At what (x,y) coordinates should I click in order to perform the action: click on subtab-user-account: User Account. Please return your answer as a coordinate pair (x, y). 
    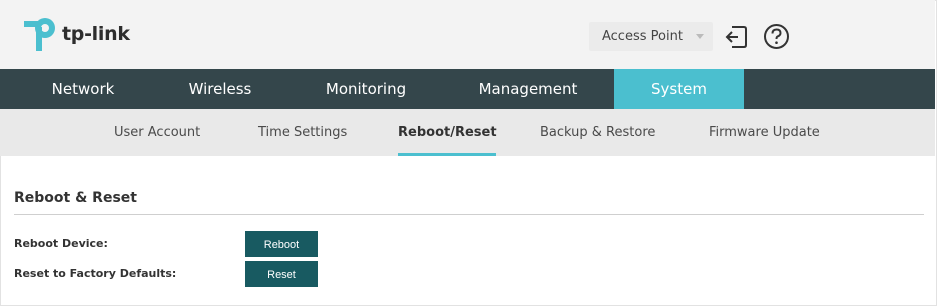
    Looking at the image, I should click on (157, 132).